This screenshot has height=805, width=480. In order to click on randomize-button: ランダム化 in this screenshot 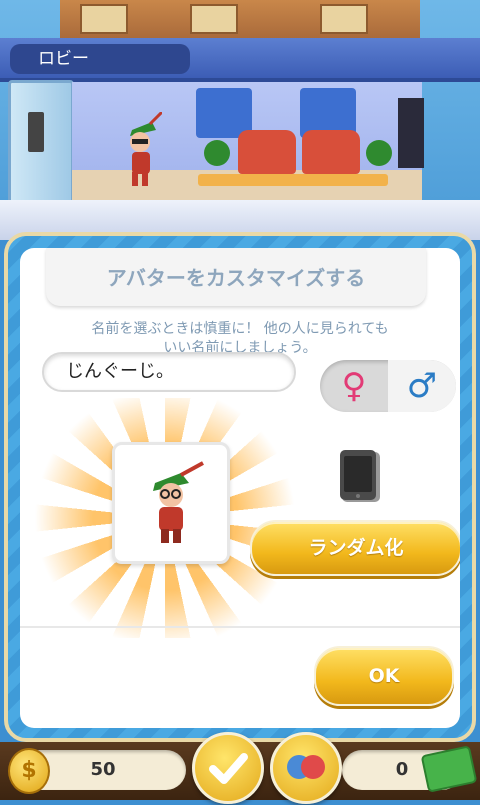, I will do `click(355, 548)`.